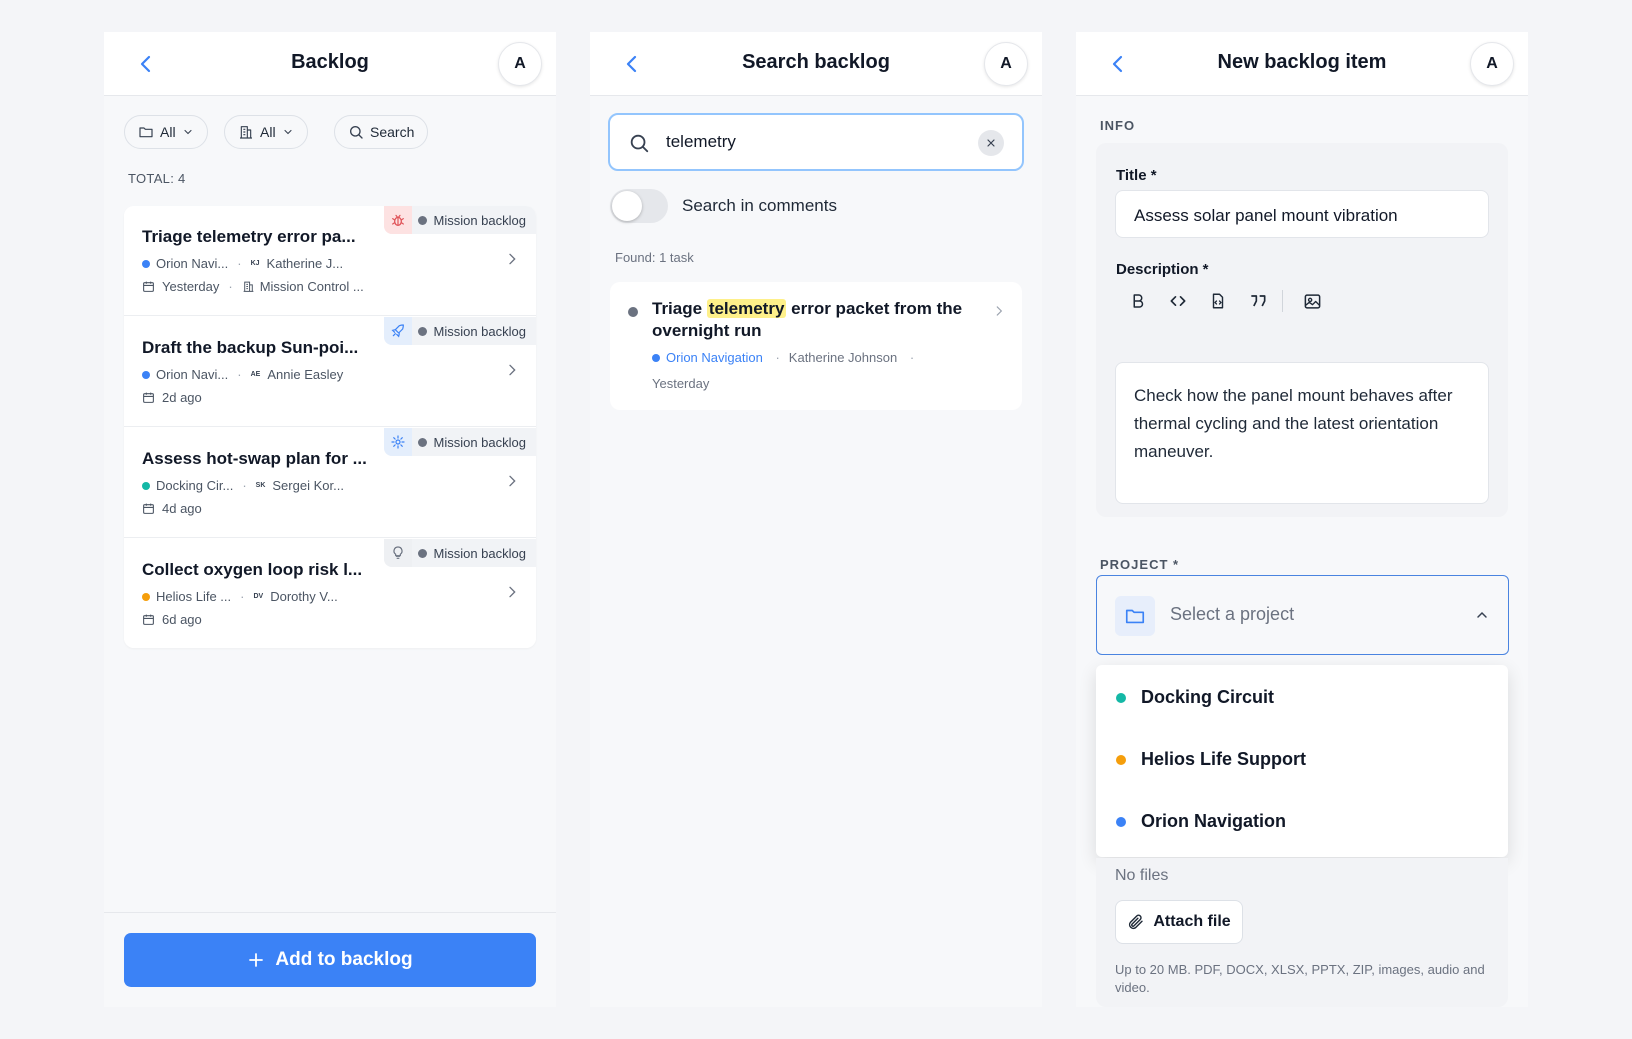  What do you see at coordinates (146, 132) in the screenshot?
I see `folder-icon` at bounding box center [146, 132].